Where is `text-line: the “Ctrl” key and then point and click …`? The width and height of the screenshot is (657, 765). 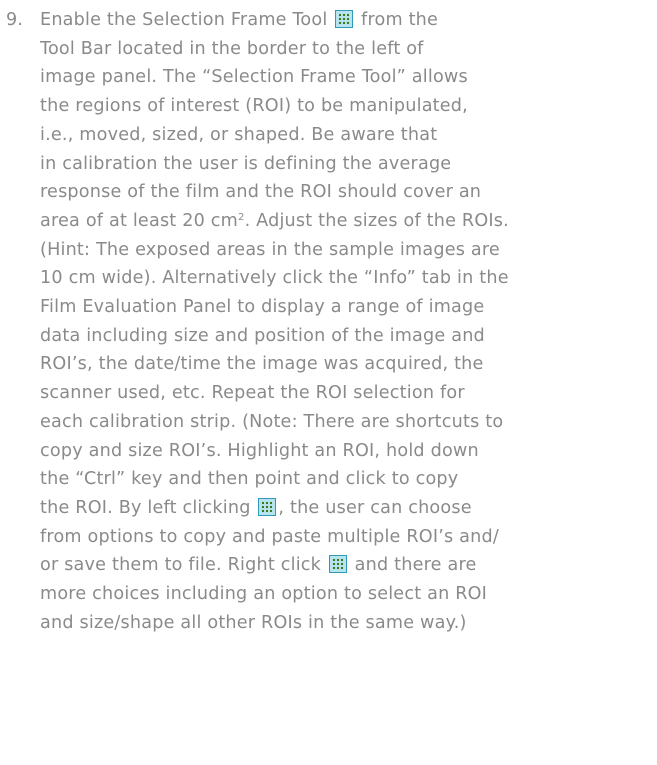 text-line: the “Ctrl” key and then point and click … is located at coordinates (249, 479).